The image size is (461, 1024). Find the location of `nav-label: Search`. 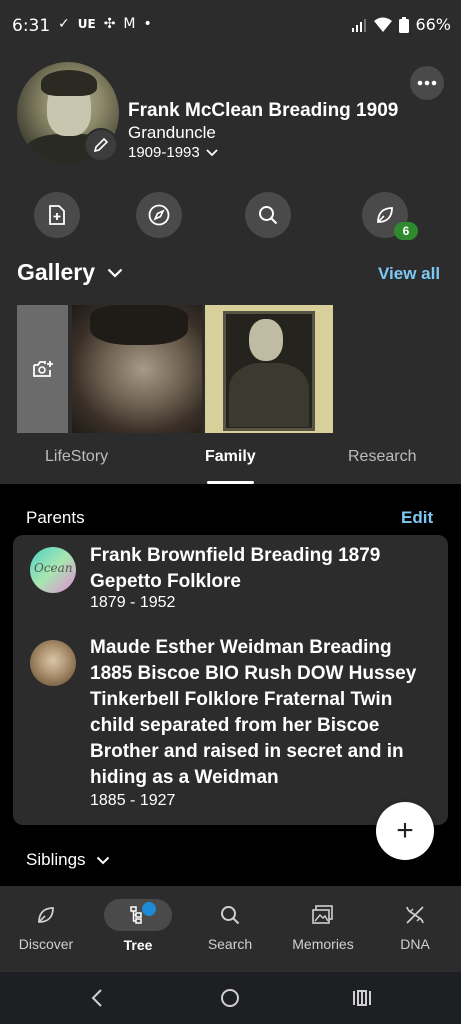

nav-label: Search is located at coordinates (230, 944).